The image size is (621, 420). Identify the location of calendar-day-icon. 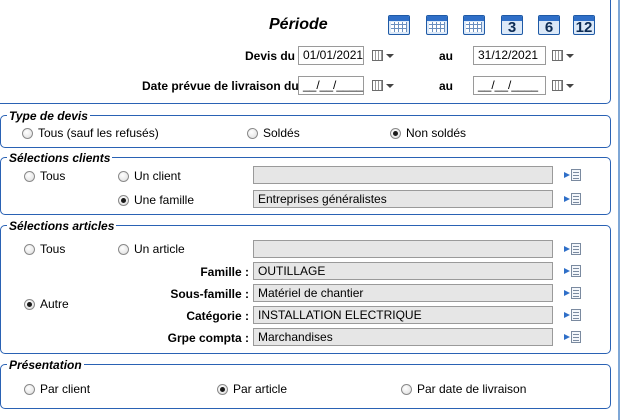
(399, 25).